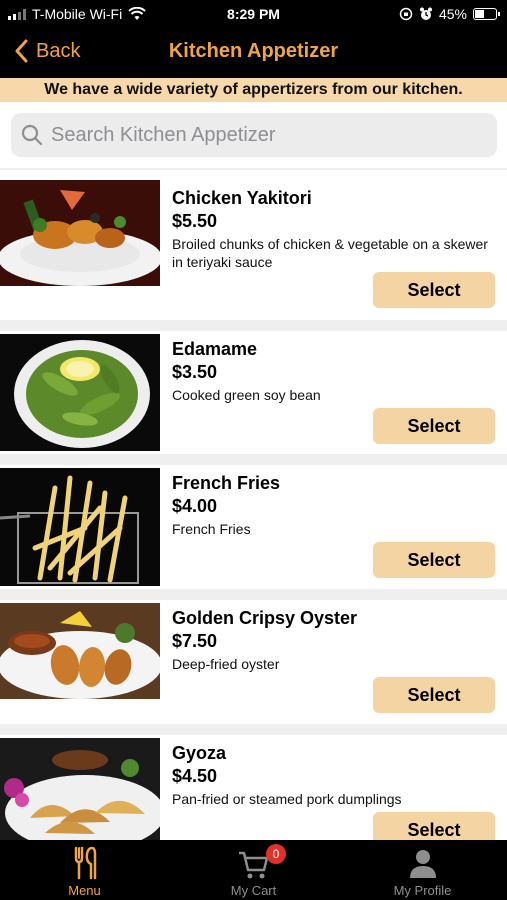  I want to click on tab-cart: My Cart, so click(253, 870).